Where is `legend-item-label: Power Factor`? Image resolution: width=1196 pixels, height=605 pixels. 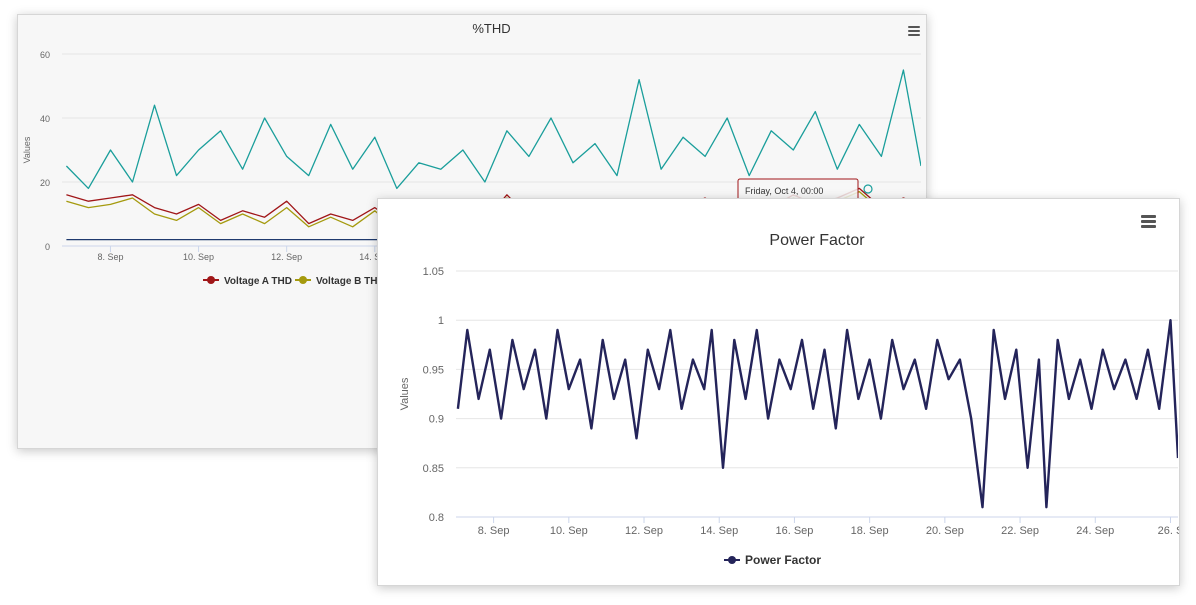 legend-item-label: Power Factor is located at coordinates (783, 560).